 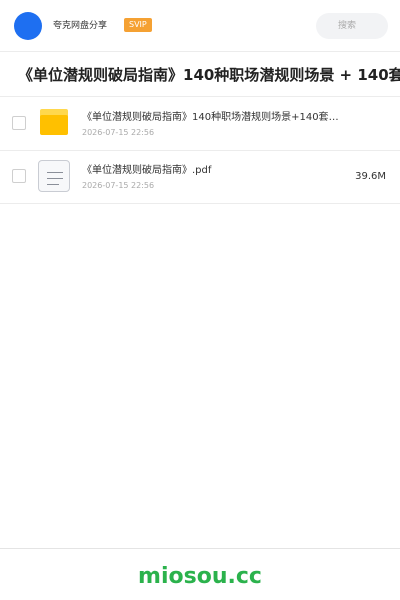 I want to click on site-brand: miosou.cc, so click(x=200, y=577).